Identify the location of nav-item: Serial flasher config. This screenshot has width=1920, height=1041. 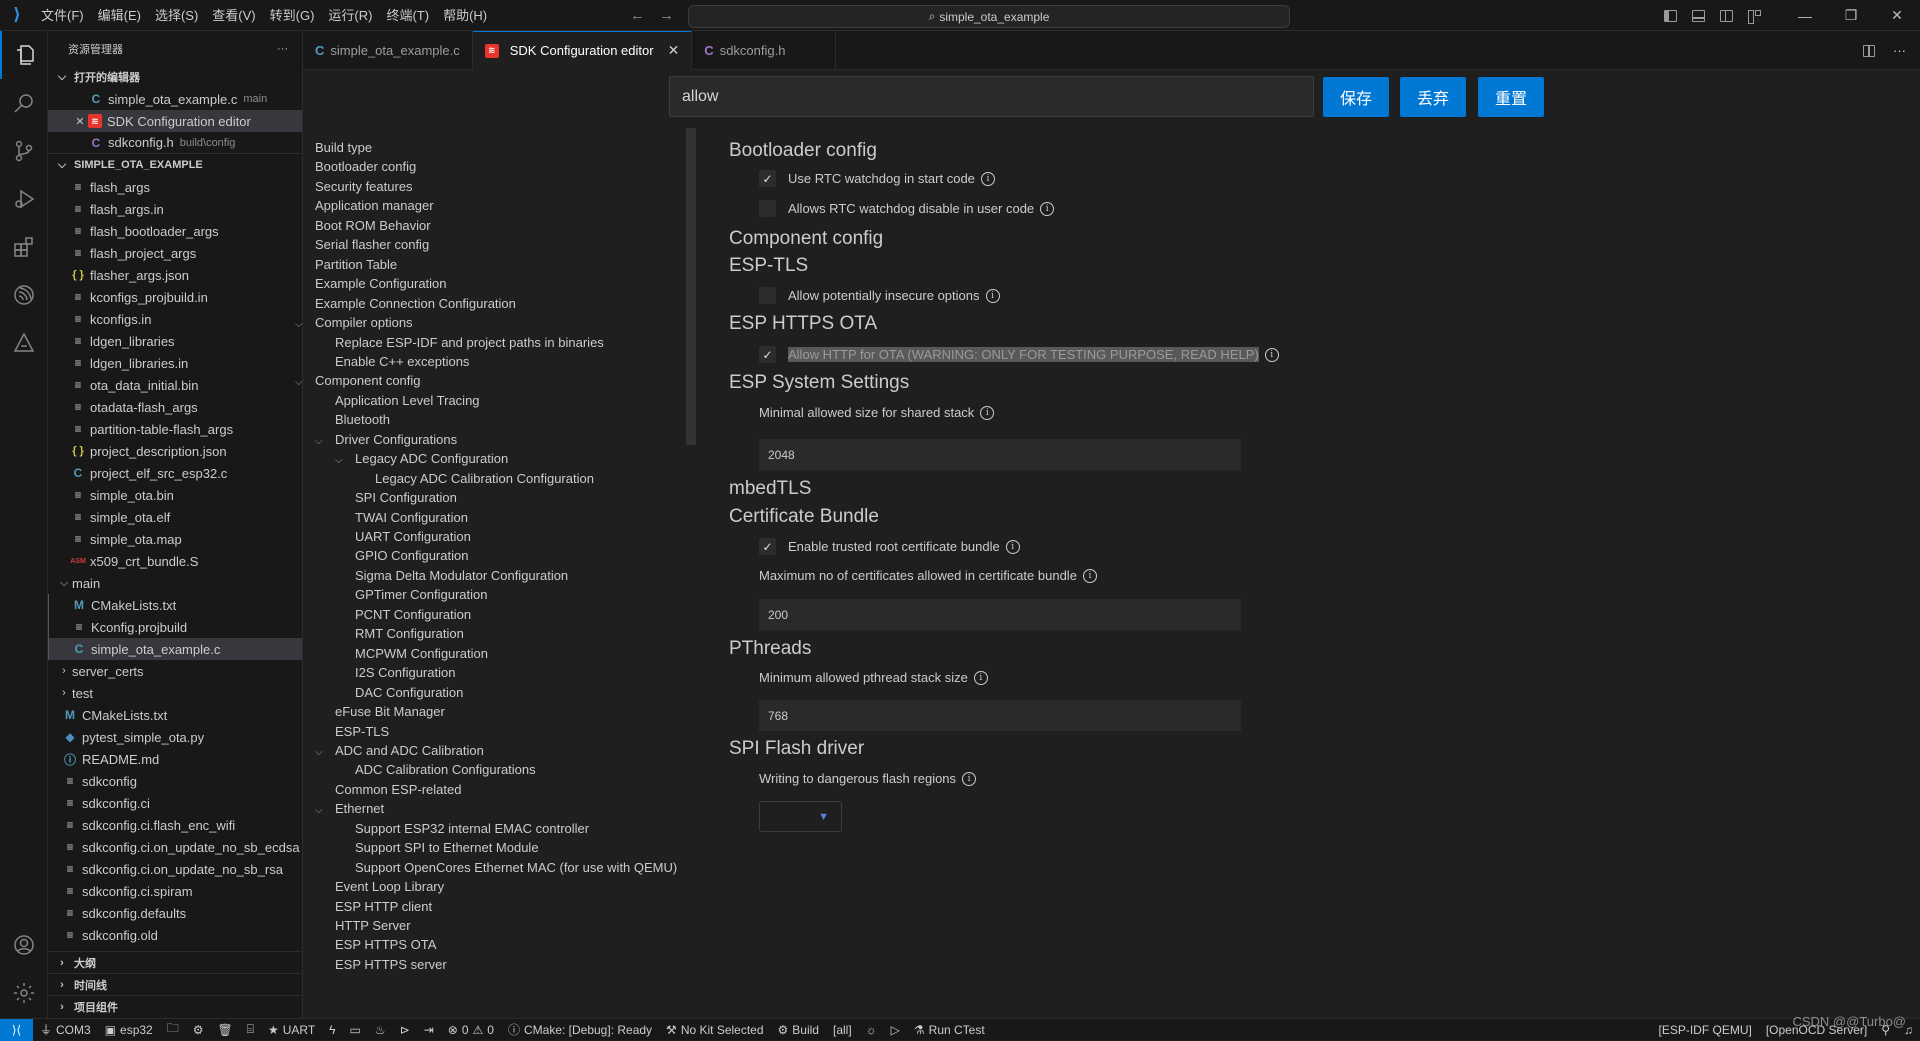
(372, 244).